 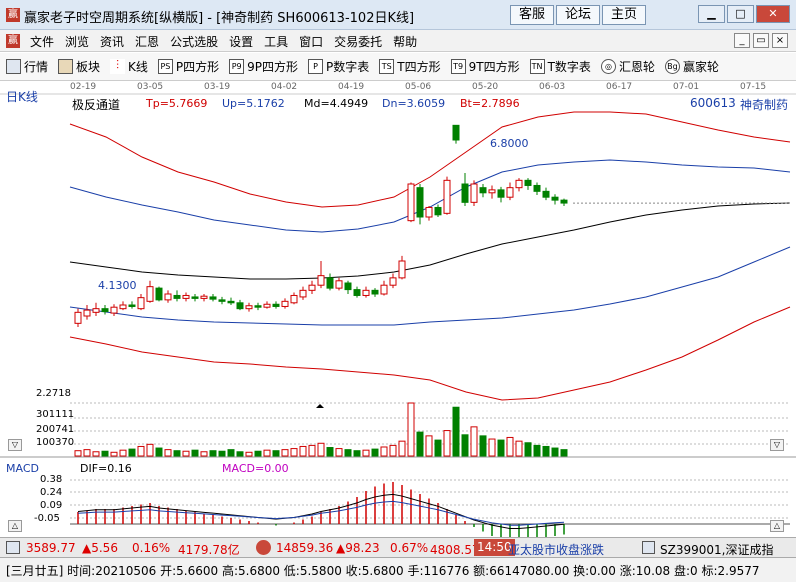 I want to click on index1-amount: 4179.78亿, so click(x=209, y=550).